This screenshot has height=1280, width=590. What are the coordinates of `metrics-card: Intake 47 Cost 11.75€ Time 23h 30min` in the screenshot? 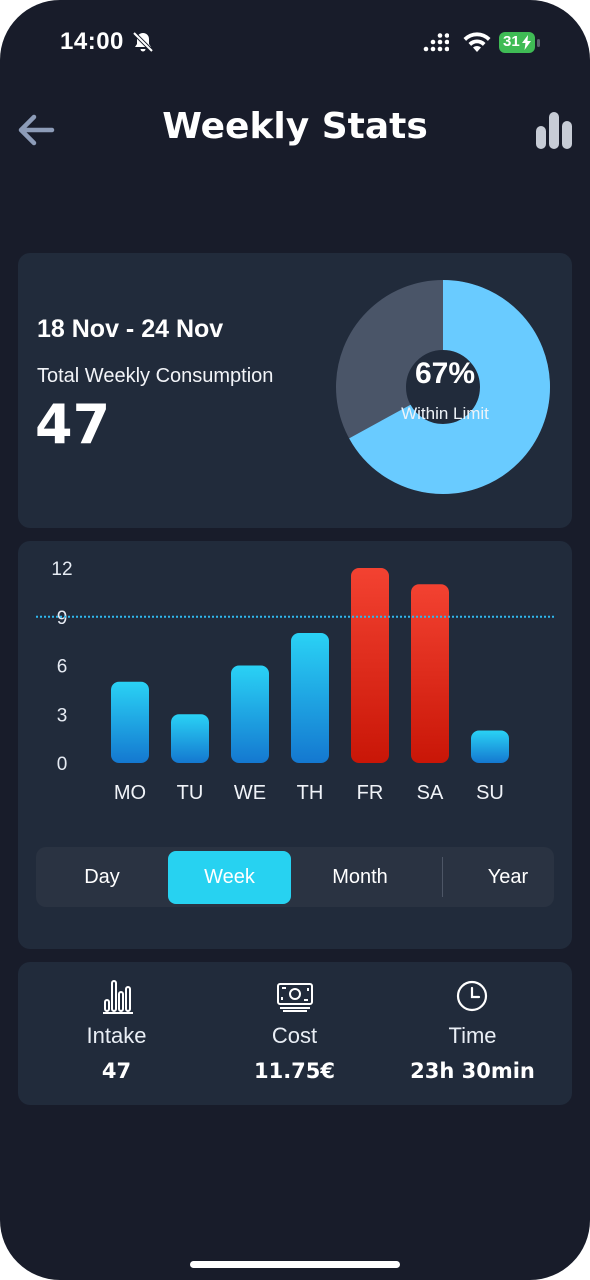 It's located at (295, 1033).